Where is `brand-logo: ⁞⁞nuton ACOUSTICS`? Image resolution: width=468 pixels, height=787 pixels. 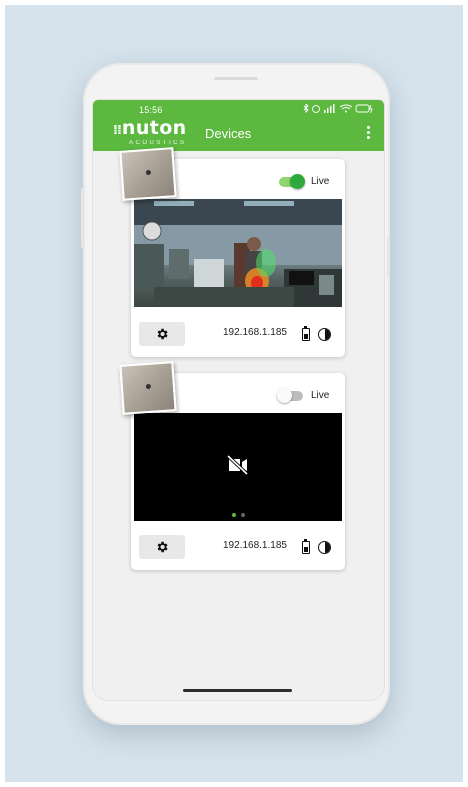
brand-logo: ⁞⁞nuton ACOUSTICS is located at coordinates (150, 133).